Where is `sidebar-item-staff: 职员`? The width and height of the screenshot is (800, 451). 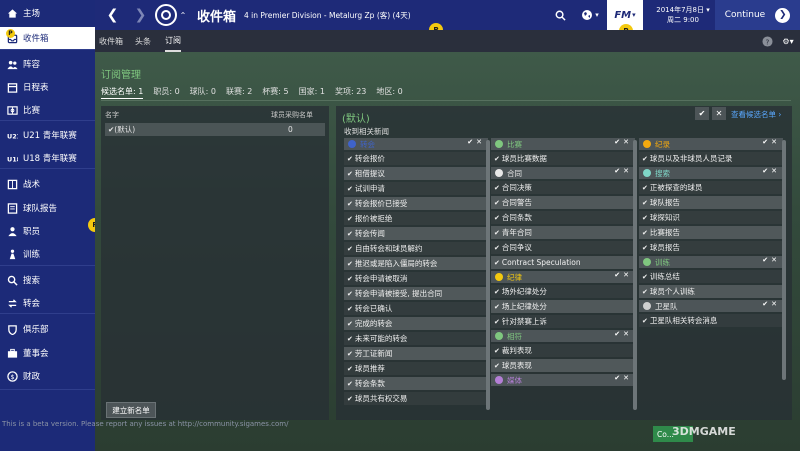 sidebar-item-staff: 职员 is located at coordinates (47, 231).